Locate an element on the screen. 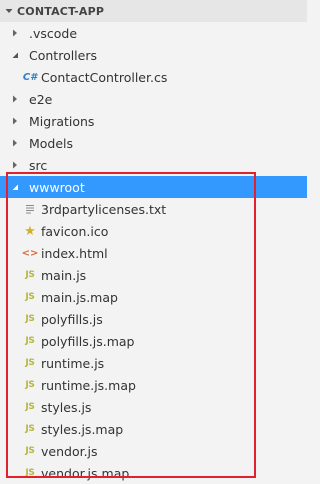 Image resolution: width=320 pixels, height=484 pixels. explorer-header: CONTACT-APP is located at coordinates (153, 11).